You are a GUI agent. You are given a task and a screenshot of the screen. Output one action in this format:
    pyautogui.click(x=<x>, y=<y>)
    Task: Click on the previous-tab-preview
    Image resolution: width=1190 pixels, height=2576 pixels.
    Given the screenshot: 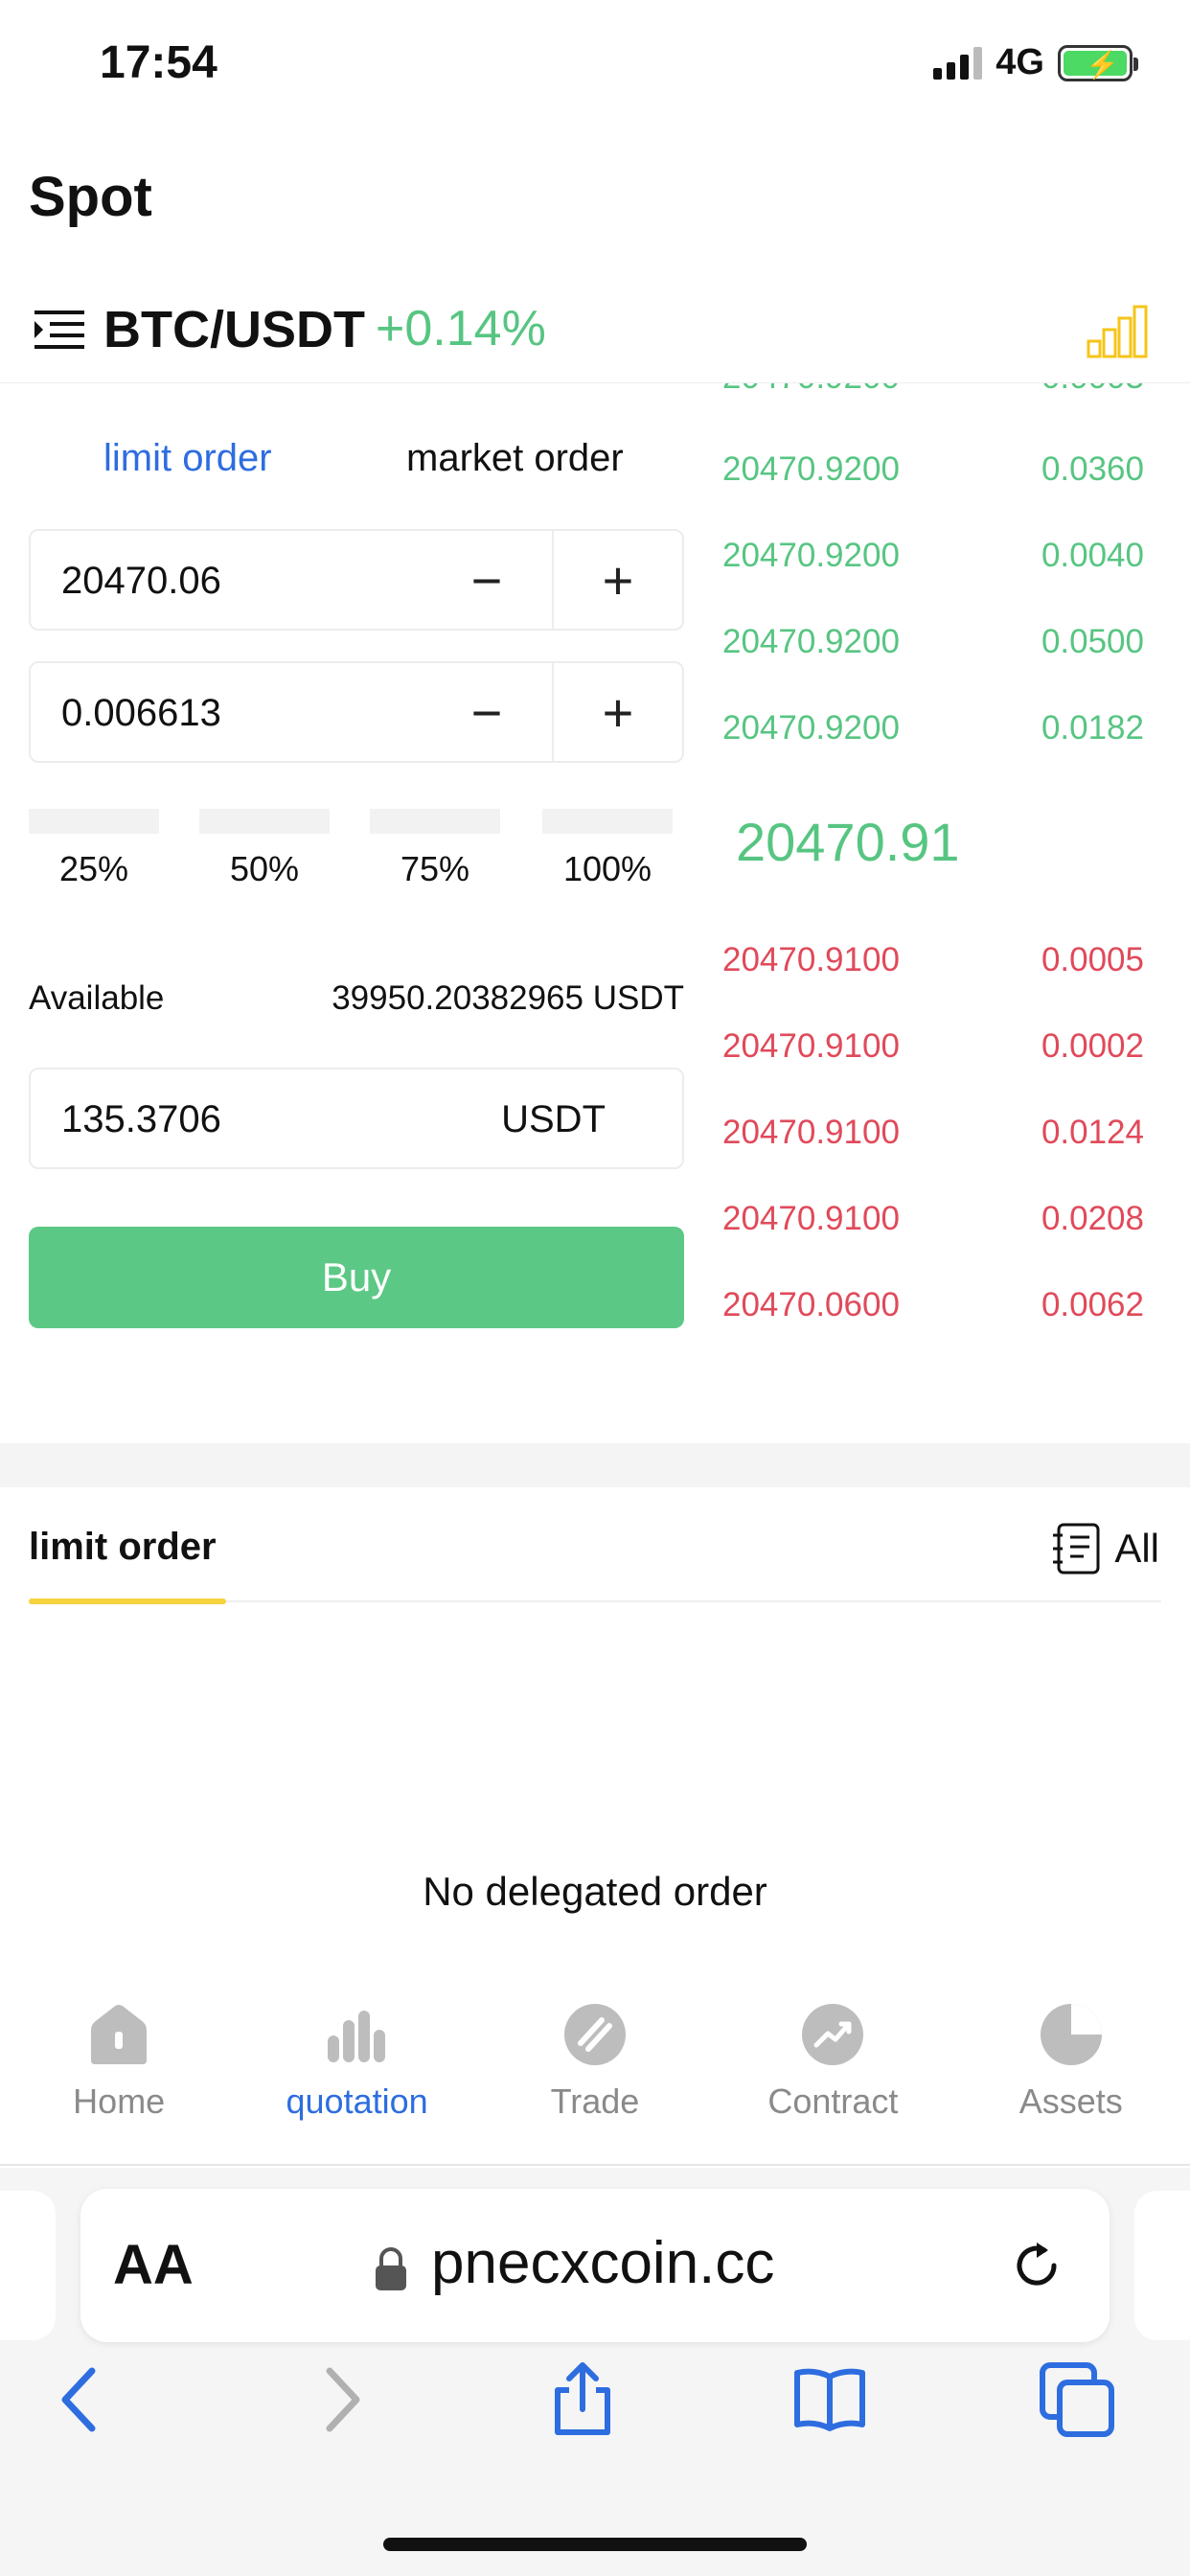 What is the action you would take?
    pyautogui.click(x=28, y=2265)
    